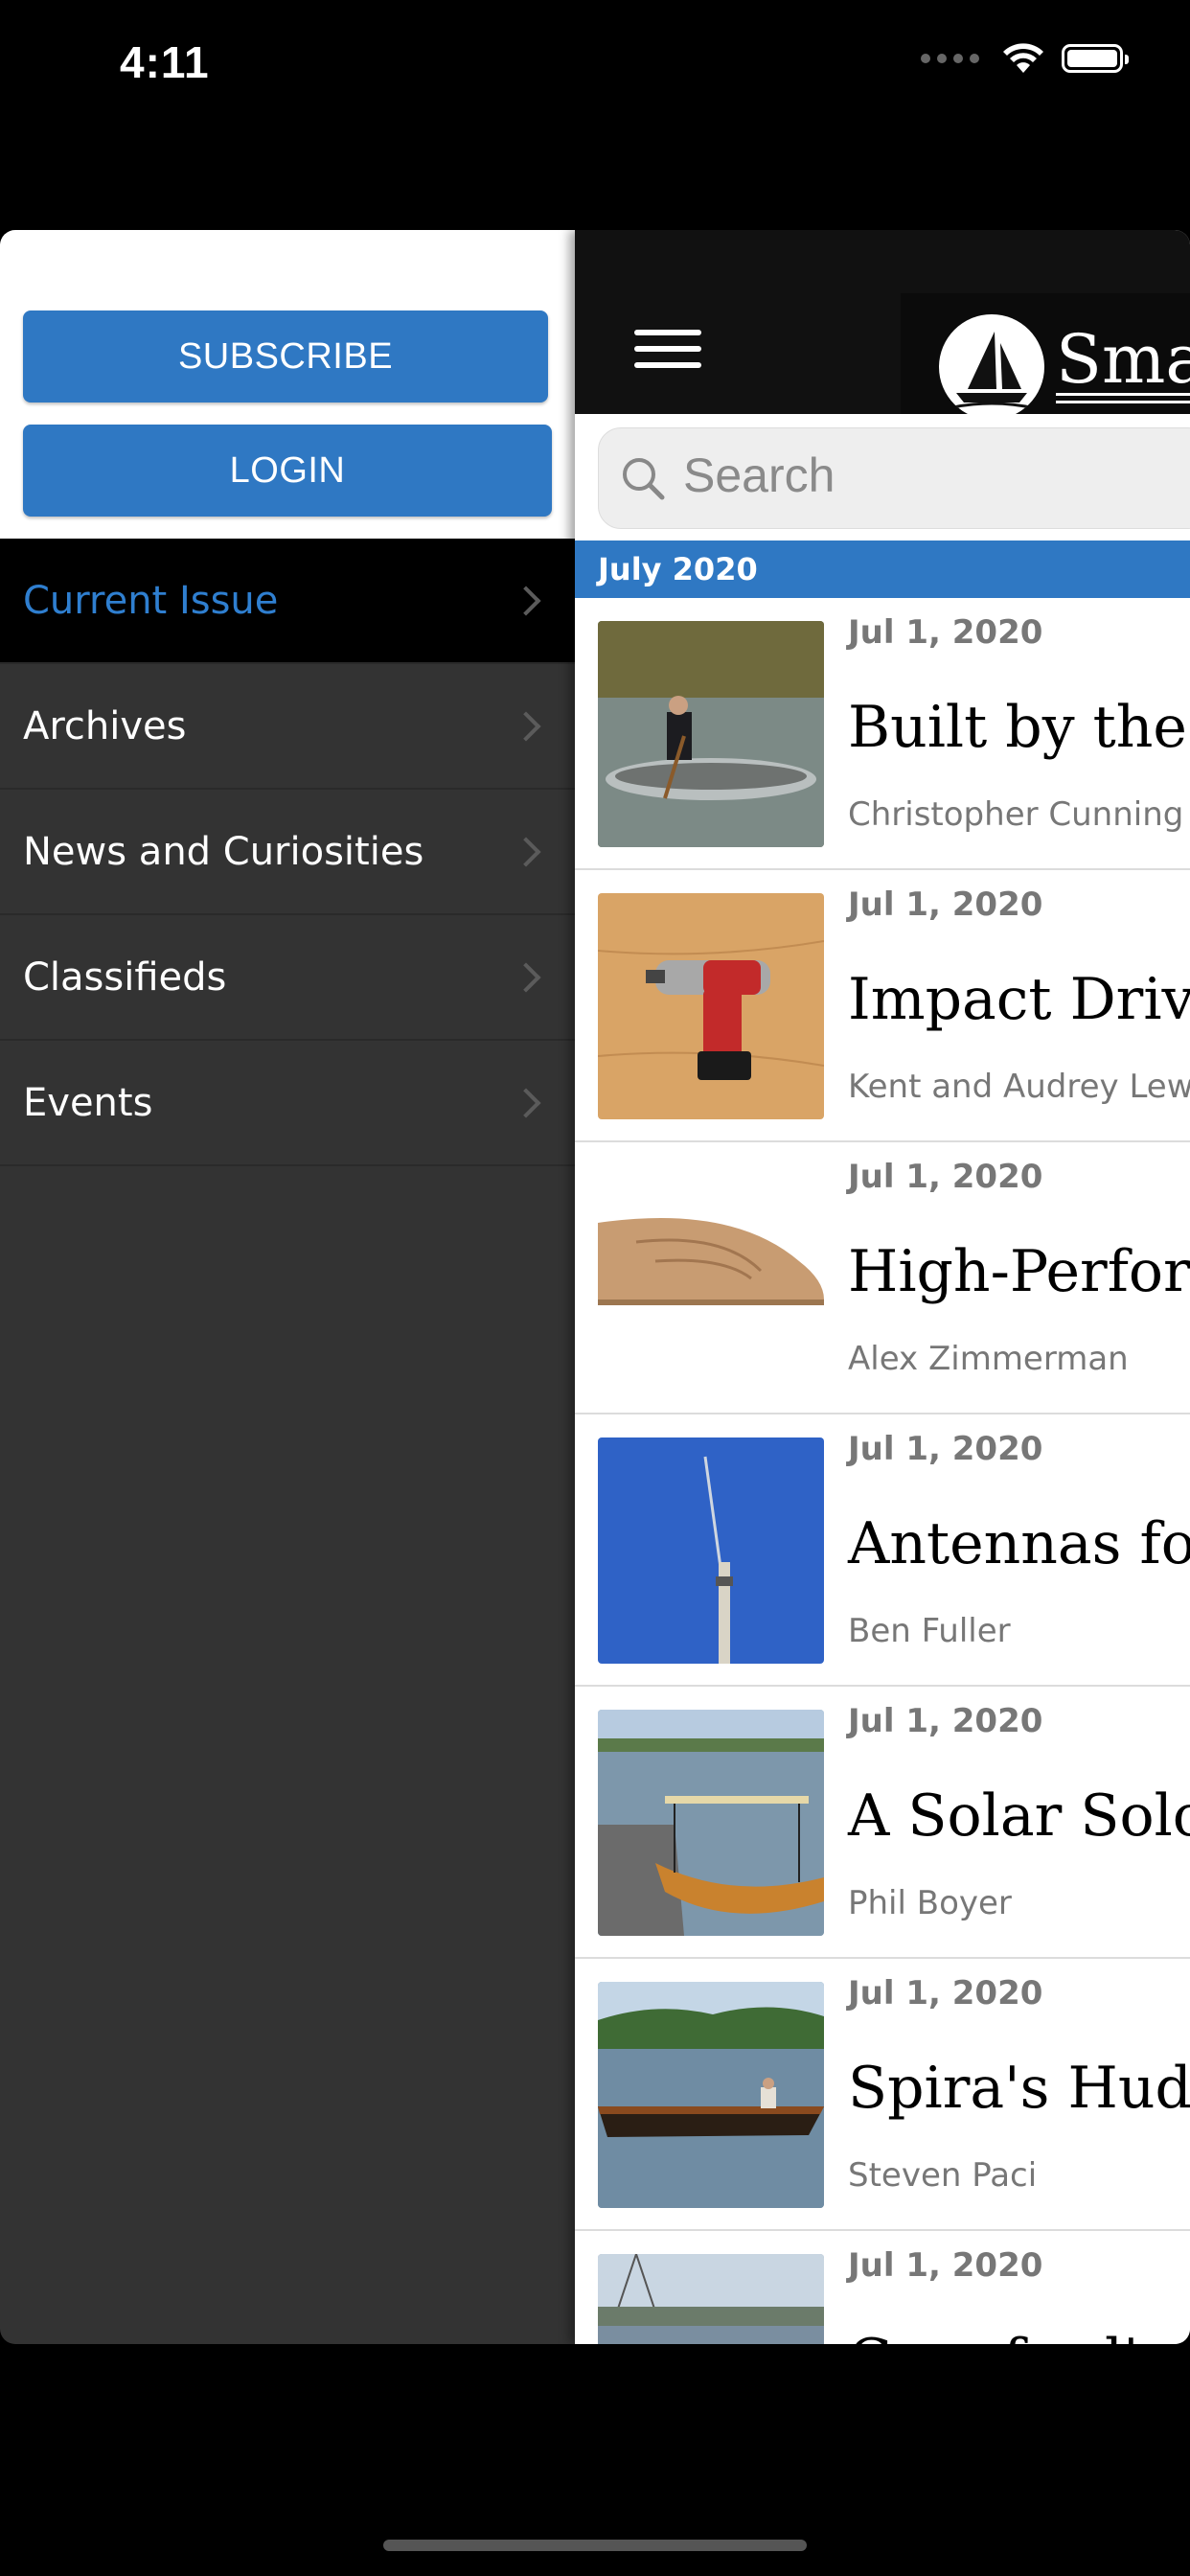 The width and height of the screenshot is (1190, 2576). What do you see at coordinates (1019, 1087) in the screenshot?
I see `article-author: Kent and Audrey Lew` at bounding box center [1019, 1087].